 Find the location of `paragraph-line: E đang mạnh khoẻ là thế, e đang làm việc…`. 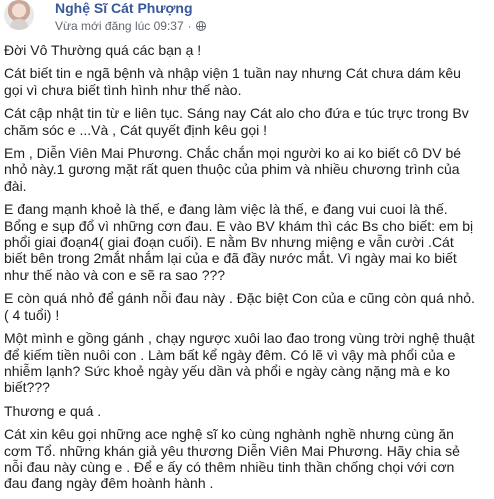

paragraph-line: E đang mạnh khoẻ là thế, e đang làm việc… is located at coordinates (226, 209).